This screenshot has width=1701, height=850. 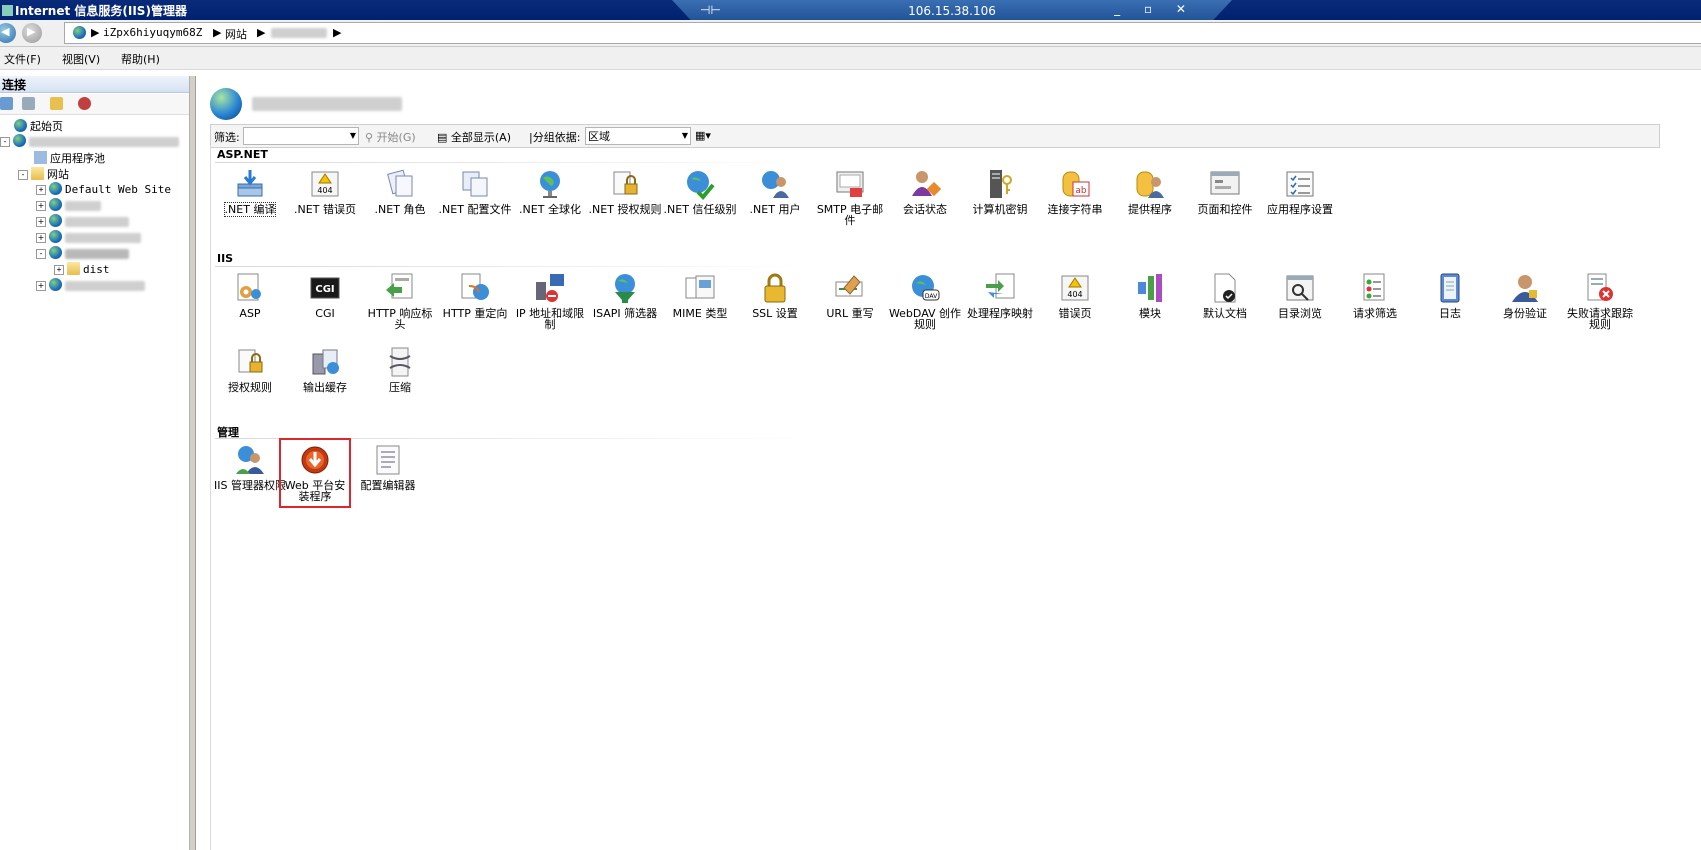 I want to click on filter-start-button: ⚲ 开始(G), so click(x=390, y=137).